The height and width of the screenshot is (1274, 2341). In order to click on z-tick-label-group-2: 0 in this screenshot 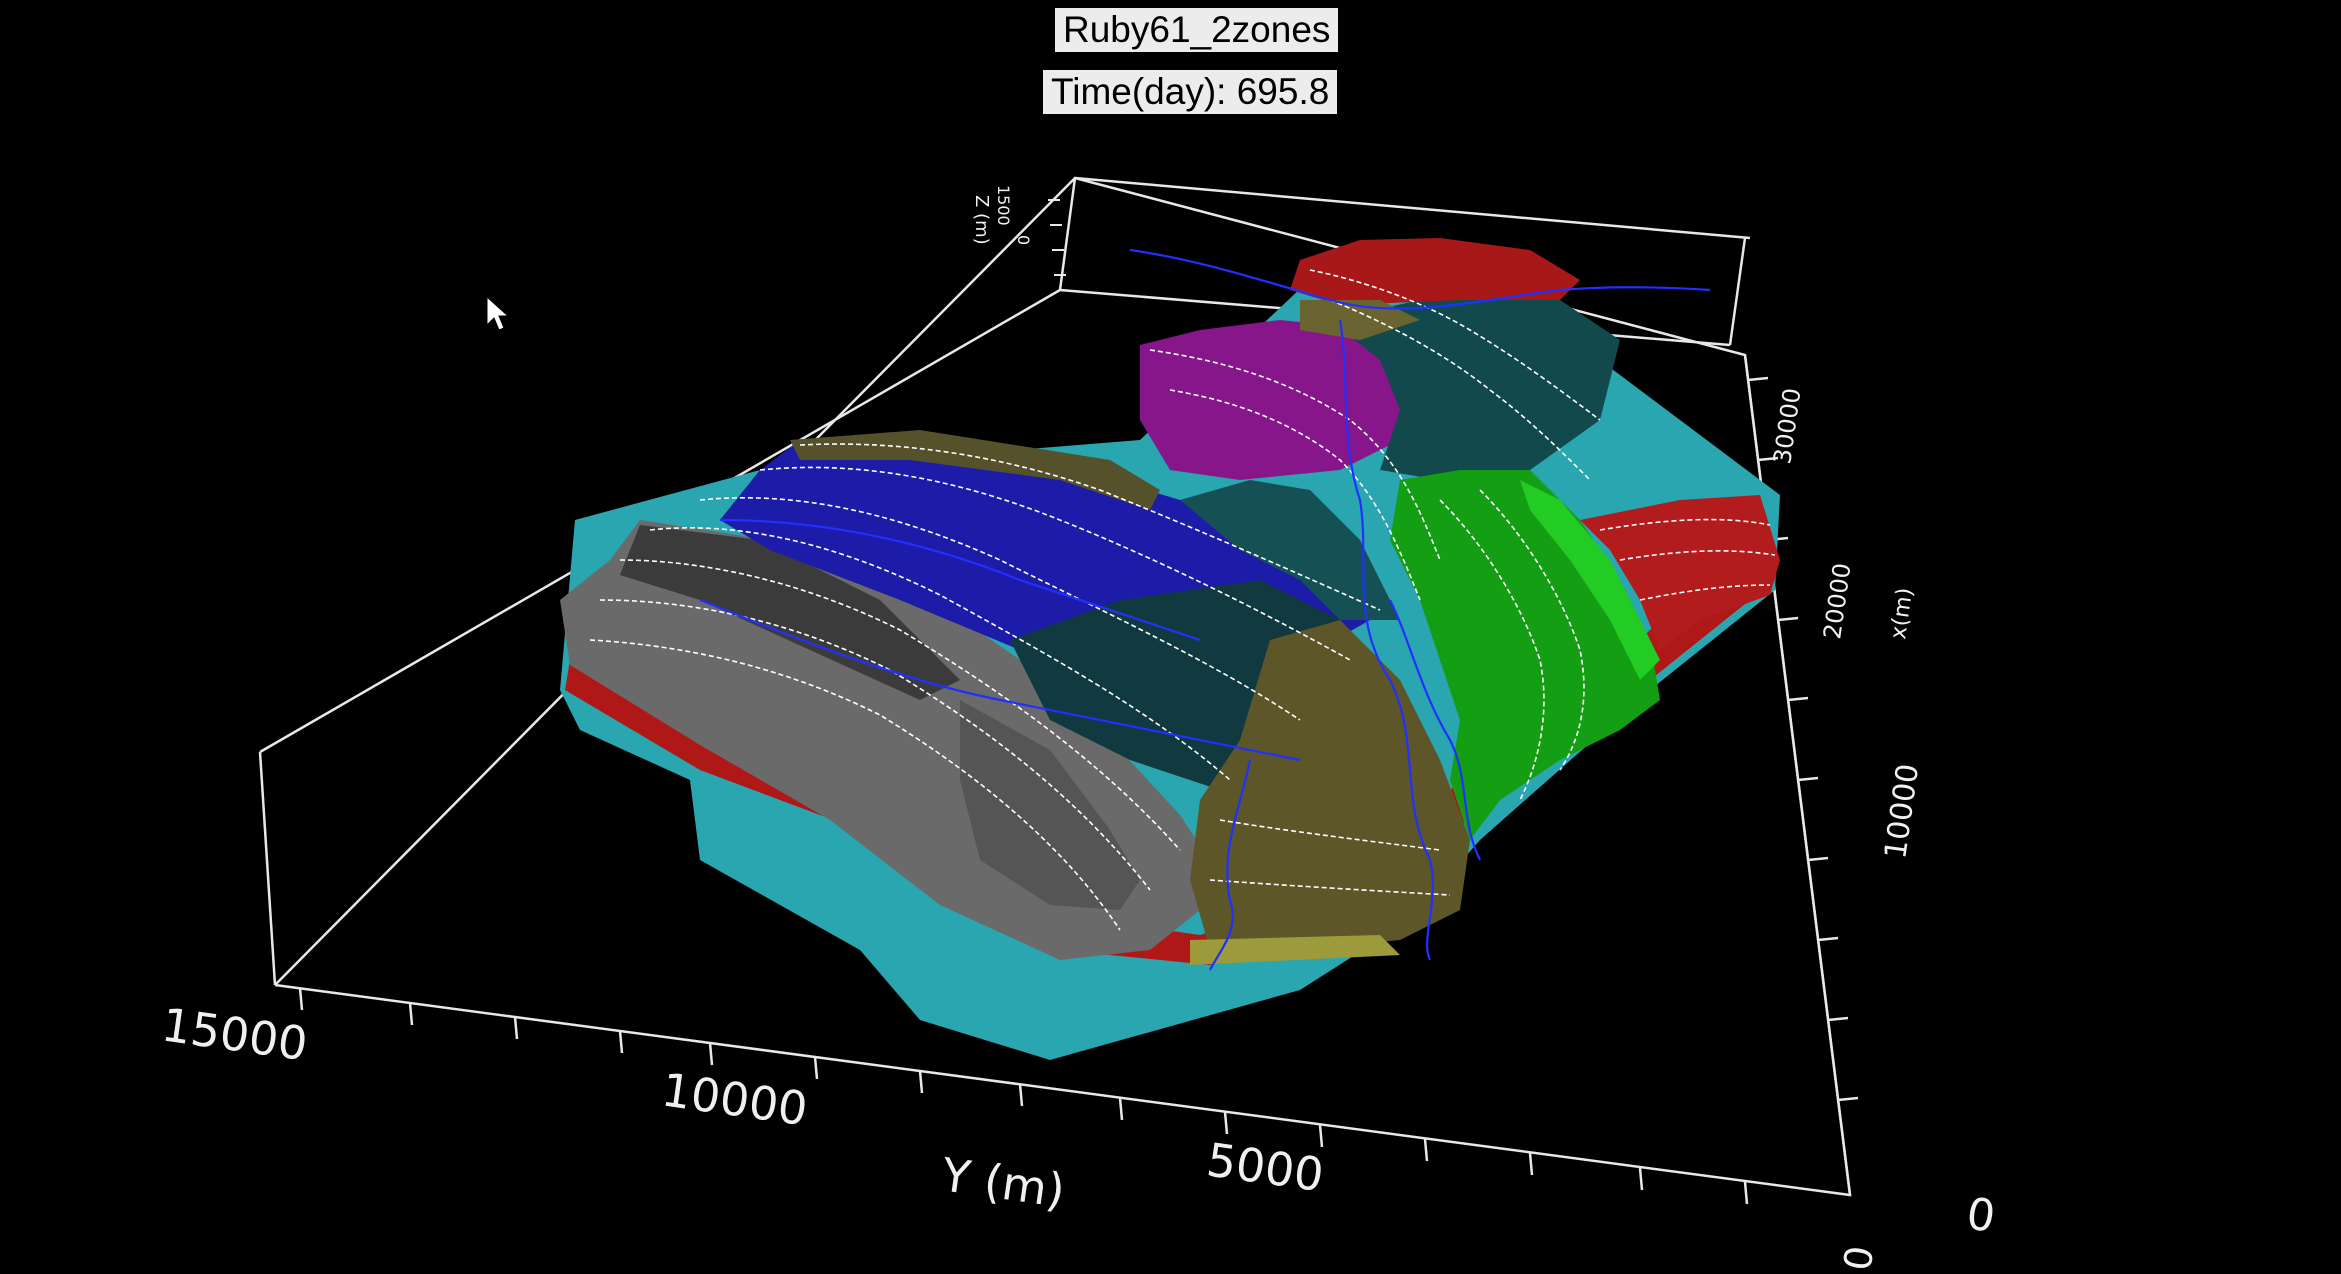, I will do `click(1023, 240)`.